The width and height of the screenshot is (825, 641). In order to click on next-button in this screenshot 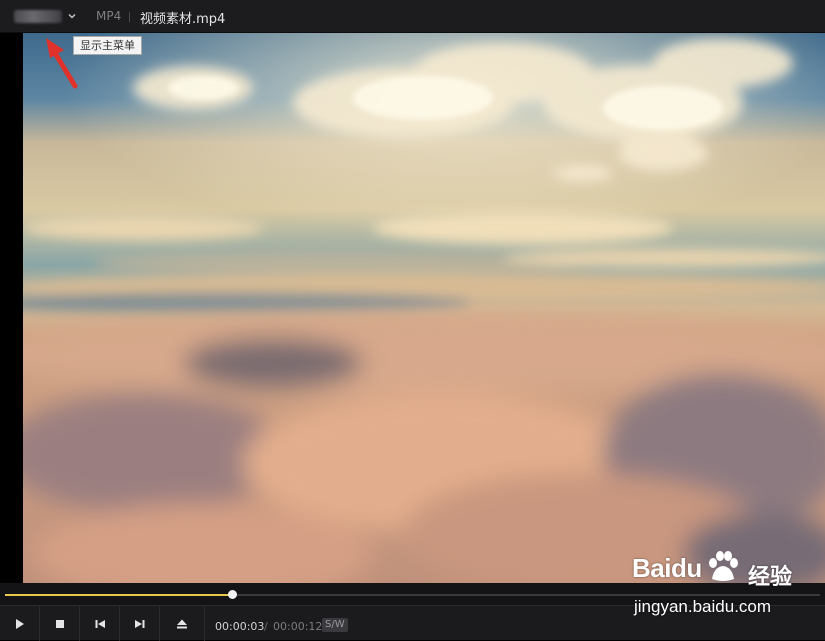, I will do `click(140, 623)`.